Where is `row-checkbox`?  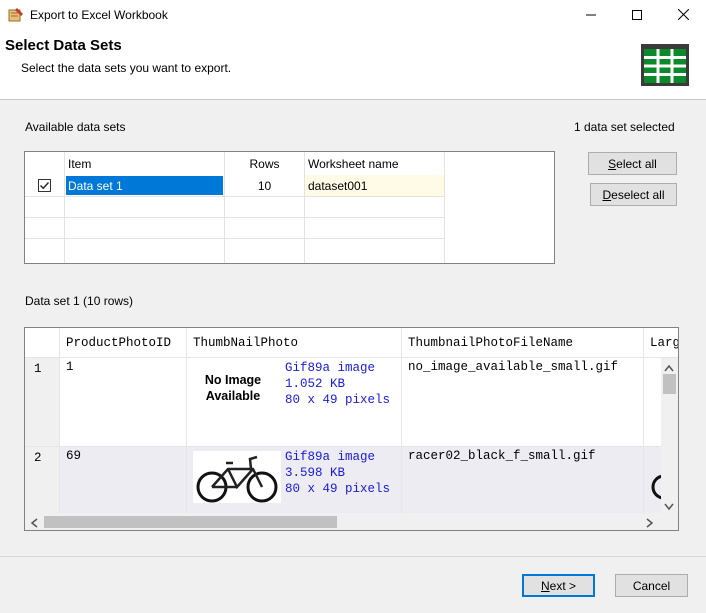 row-checkbox is located at coordinates (45, 185).